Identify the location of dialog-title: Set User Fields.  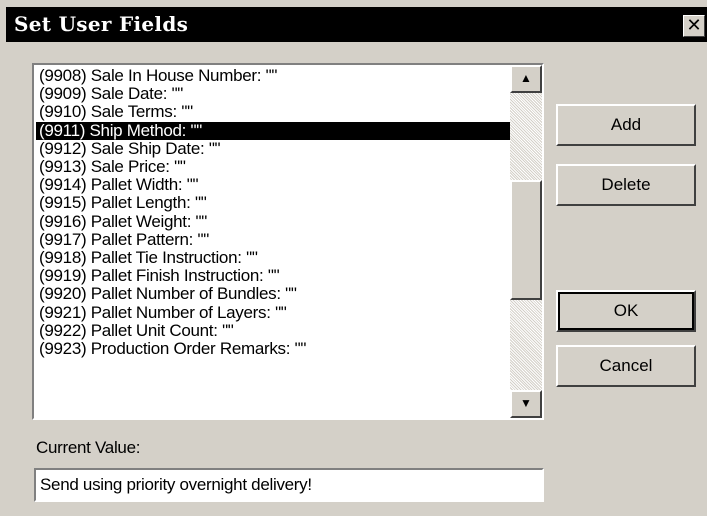
(101, 24).